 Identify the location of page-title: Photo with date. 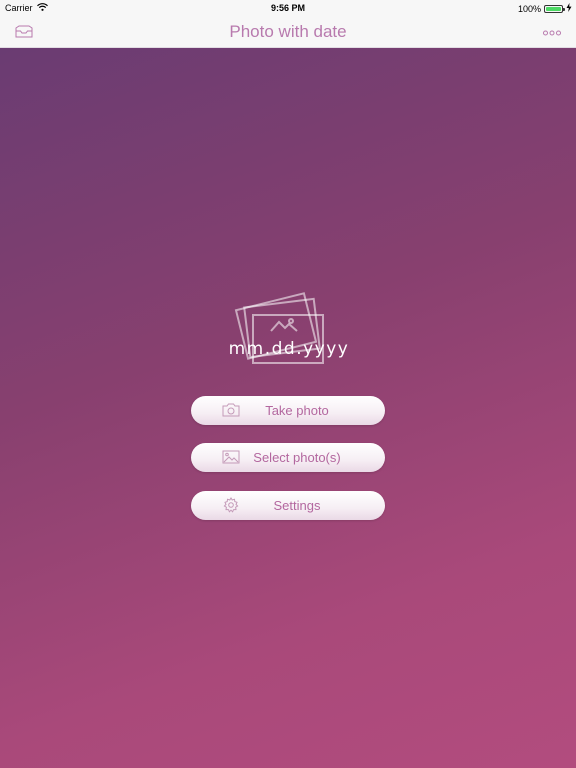
(288, 31).